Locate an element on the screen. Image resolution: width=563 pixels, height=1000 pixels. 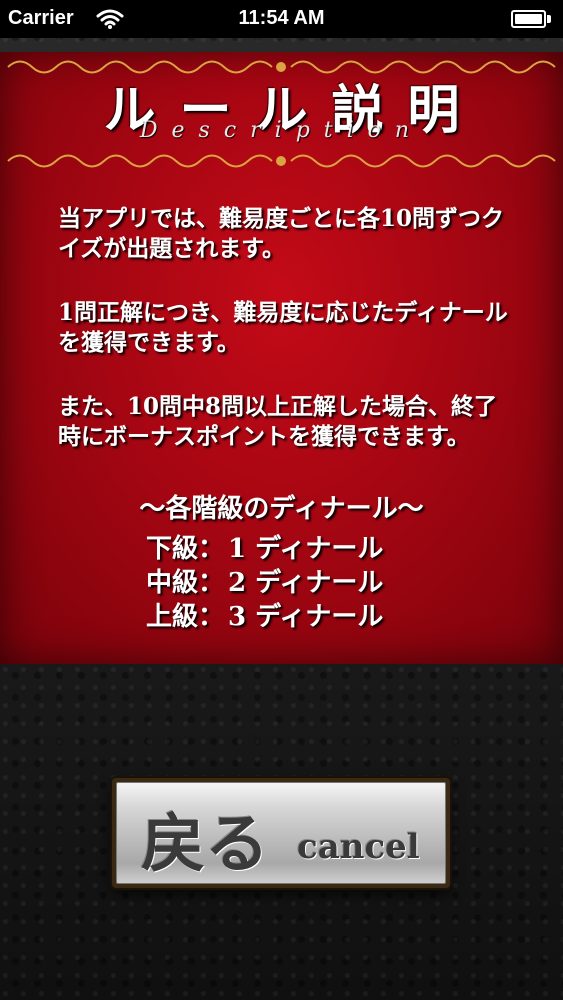
rank-row: 上級： 3 ディナール is located at coordinates (265, 617).